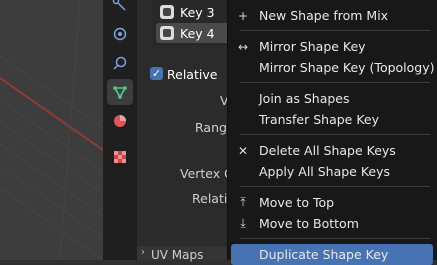  I want to click on physics-icon, so click(120, 34).